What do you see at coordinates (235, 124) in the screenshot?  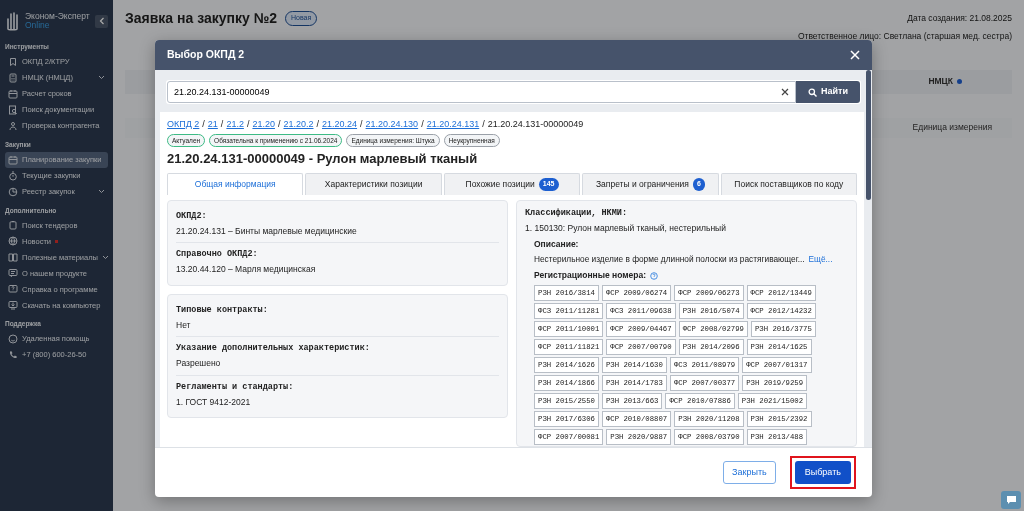 I see `breadcrumb-link: 21.2` at bounding box center [235, 124].